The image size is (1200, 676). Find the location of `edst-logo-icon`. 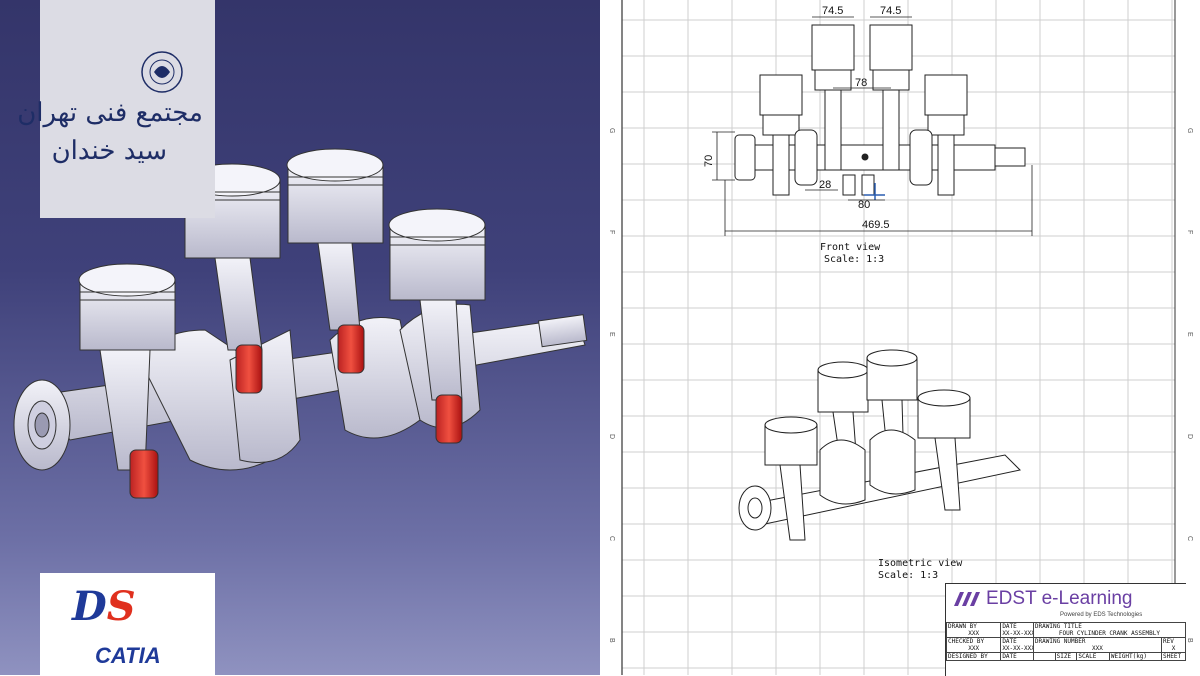

edst-logo-icon is located at coordinates (967, 599).